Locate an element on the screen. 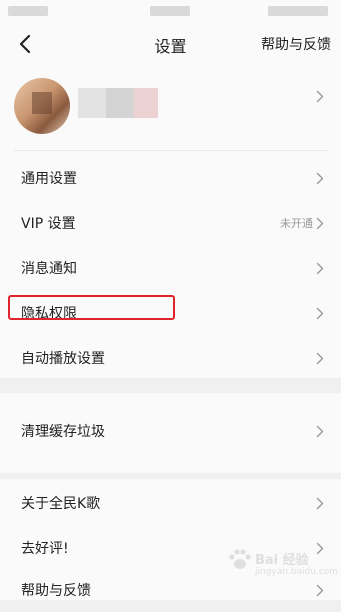 Image resolution: width=341 pixels, height=612 pixels. menu-item-notifications: 消息通知 is located at coordinates (170, 268).